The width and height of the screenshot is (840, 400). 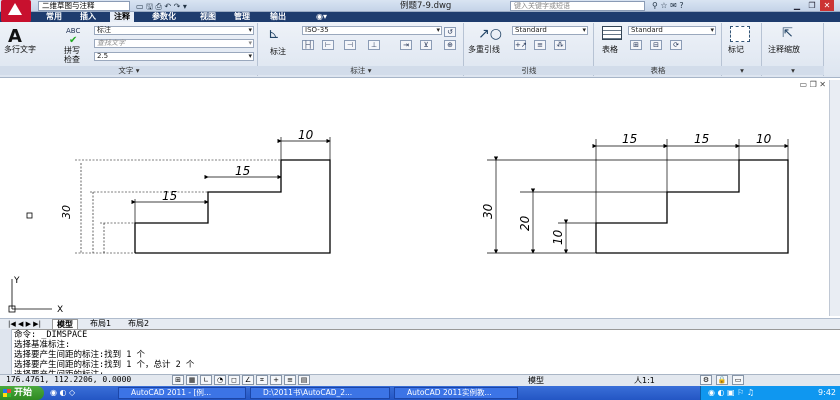 I want to click on right-extension-lines, so click(x=638, y=196).